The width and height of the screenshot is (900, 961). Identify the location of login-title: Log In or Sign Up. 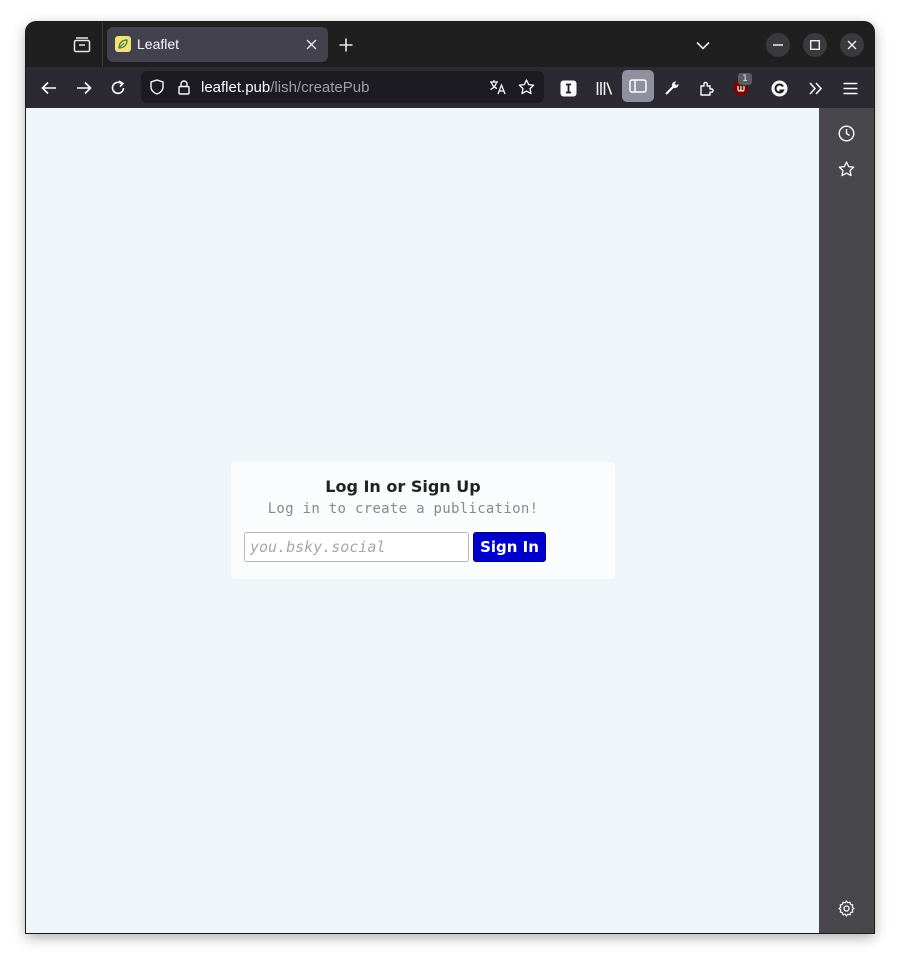
(403, 486).